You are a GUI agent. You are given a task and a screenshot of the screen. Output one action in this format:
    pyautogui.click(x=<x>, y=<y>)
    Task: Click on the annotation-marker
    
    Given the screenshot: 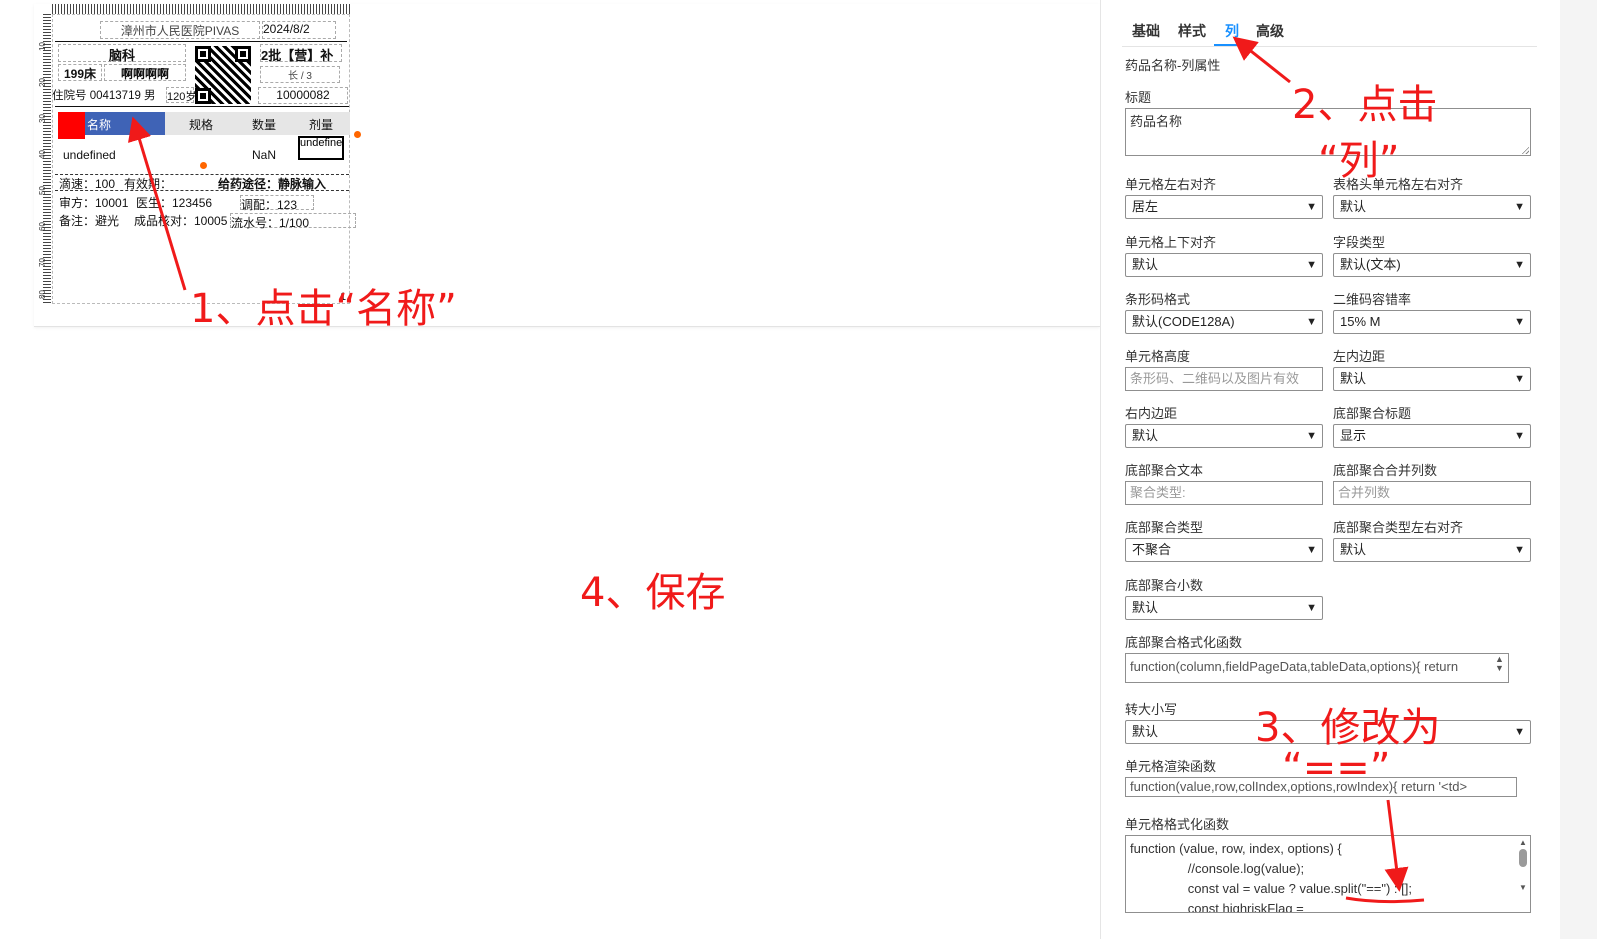 What is the action you would take?
    pyautogui.click(x=71, y=125)
    